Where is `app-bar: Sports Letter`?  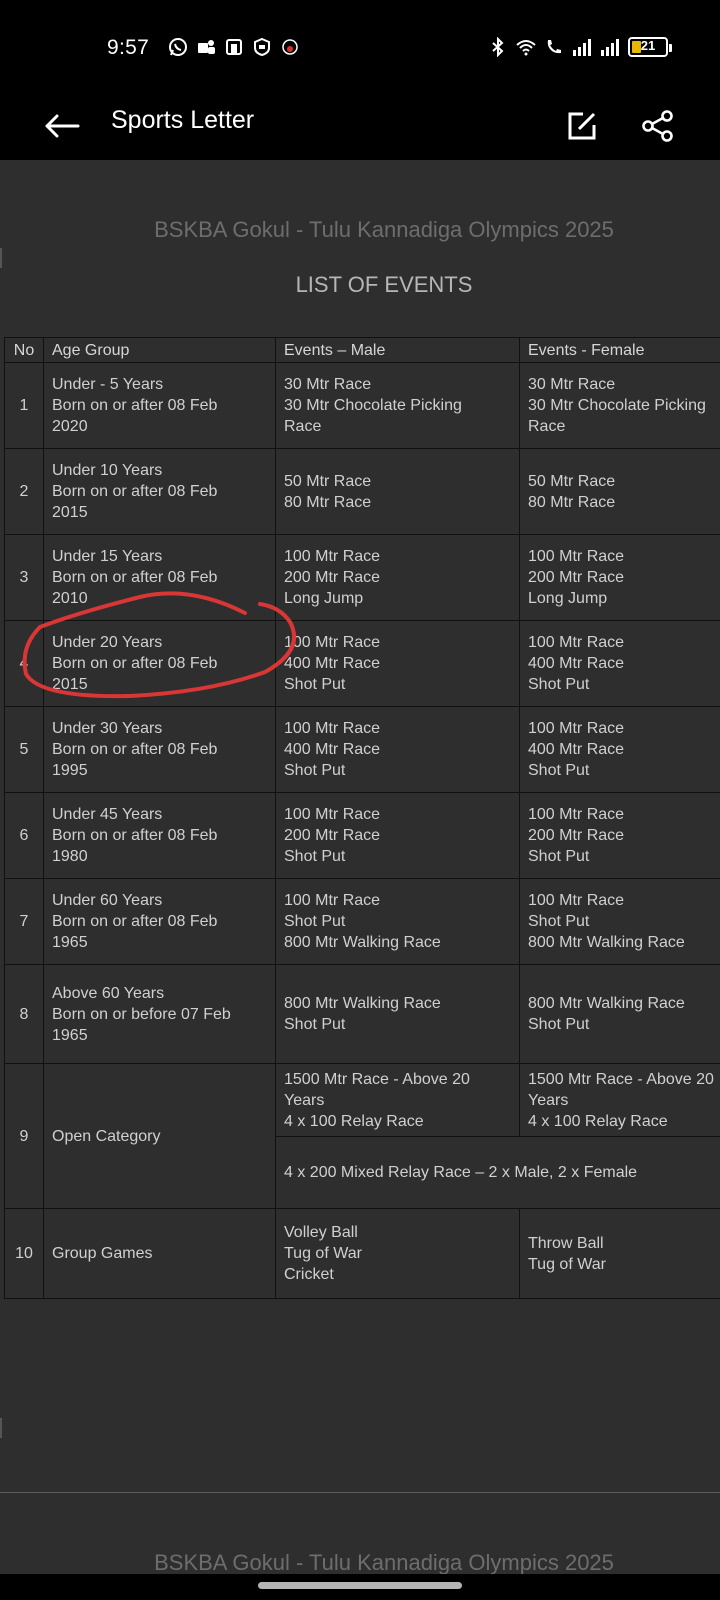 app-bar: Sports Letter is located at coordinates (360, 128).